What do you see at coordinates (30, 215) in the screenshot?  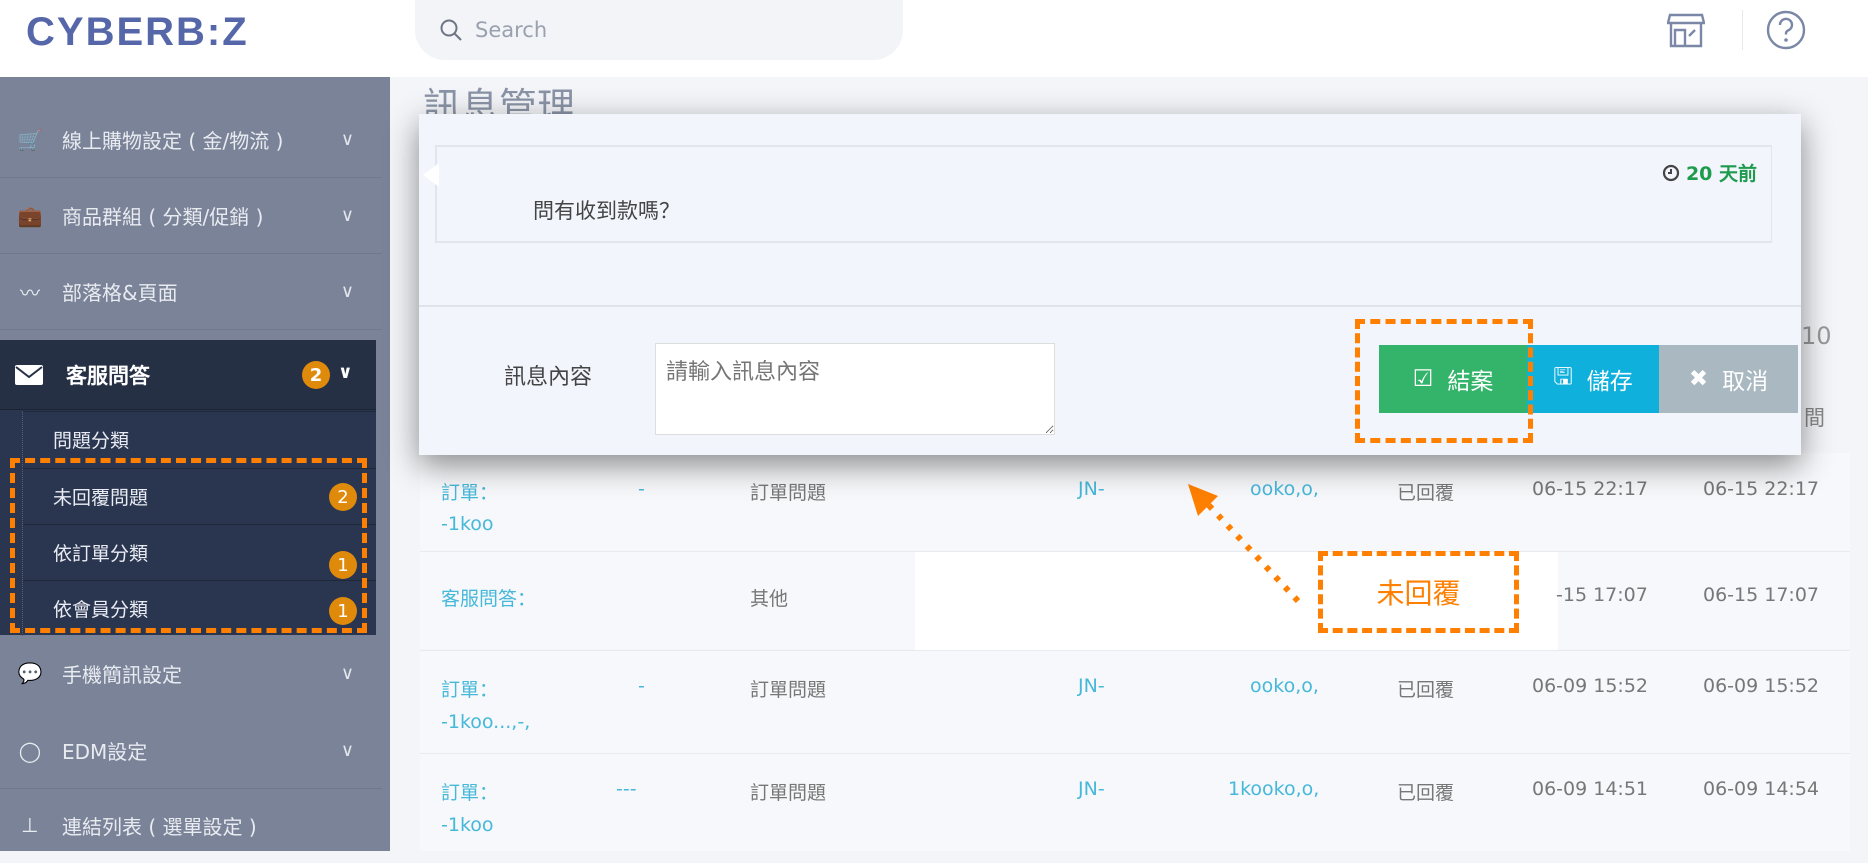 I see `briefcase-icon: 💼` at bounding box center [30, 215].